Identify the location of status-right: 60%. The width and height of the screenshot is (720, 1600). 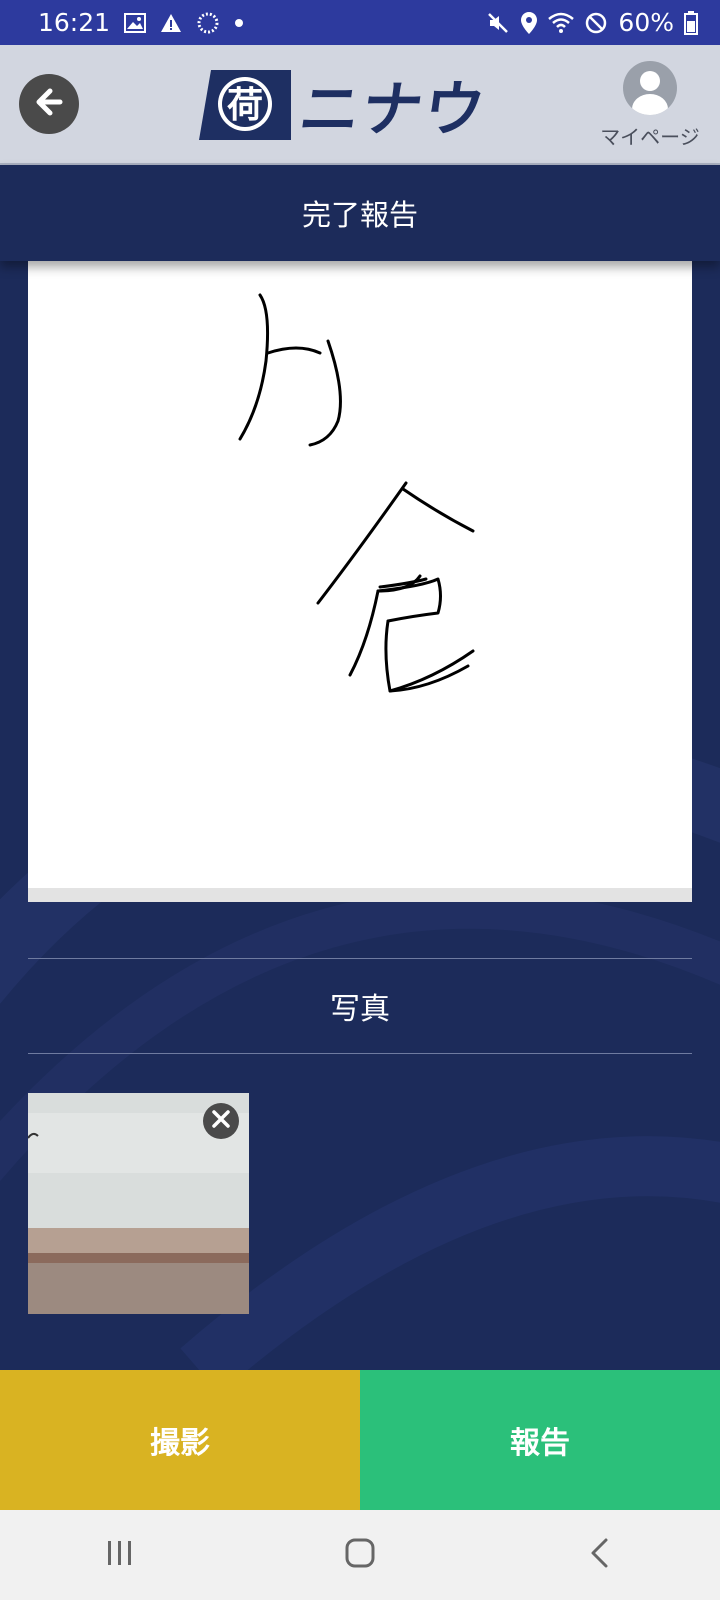
(592, 22).